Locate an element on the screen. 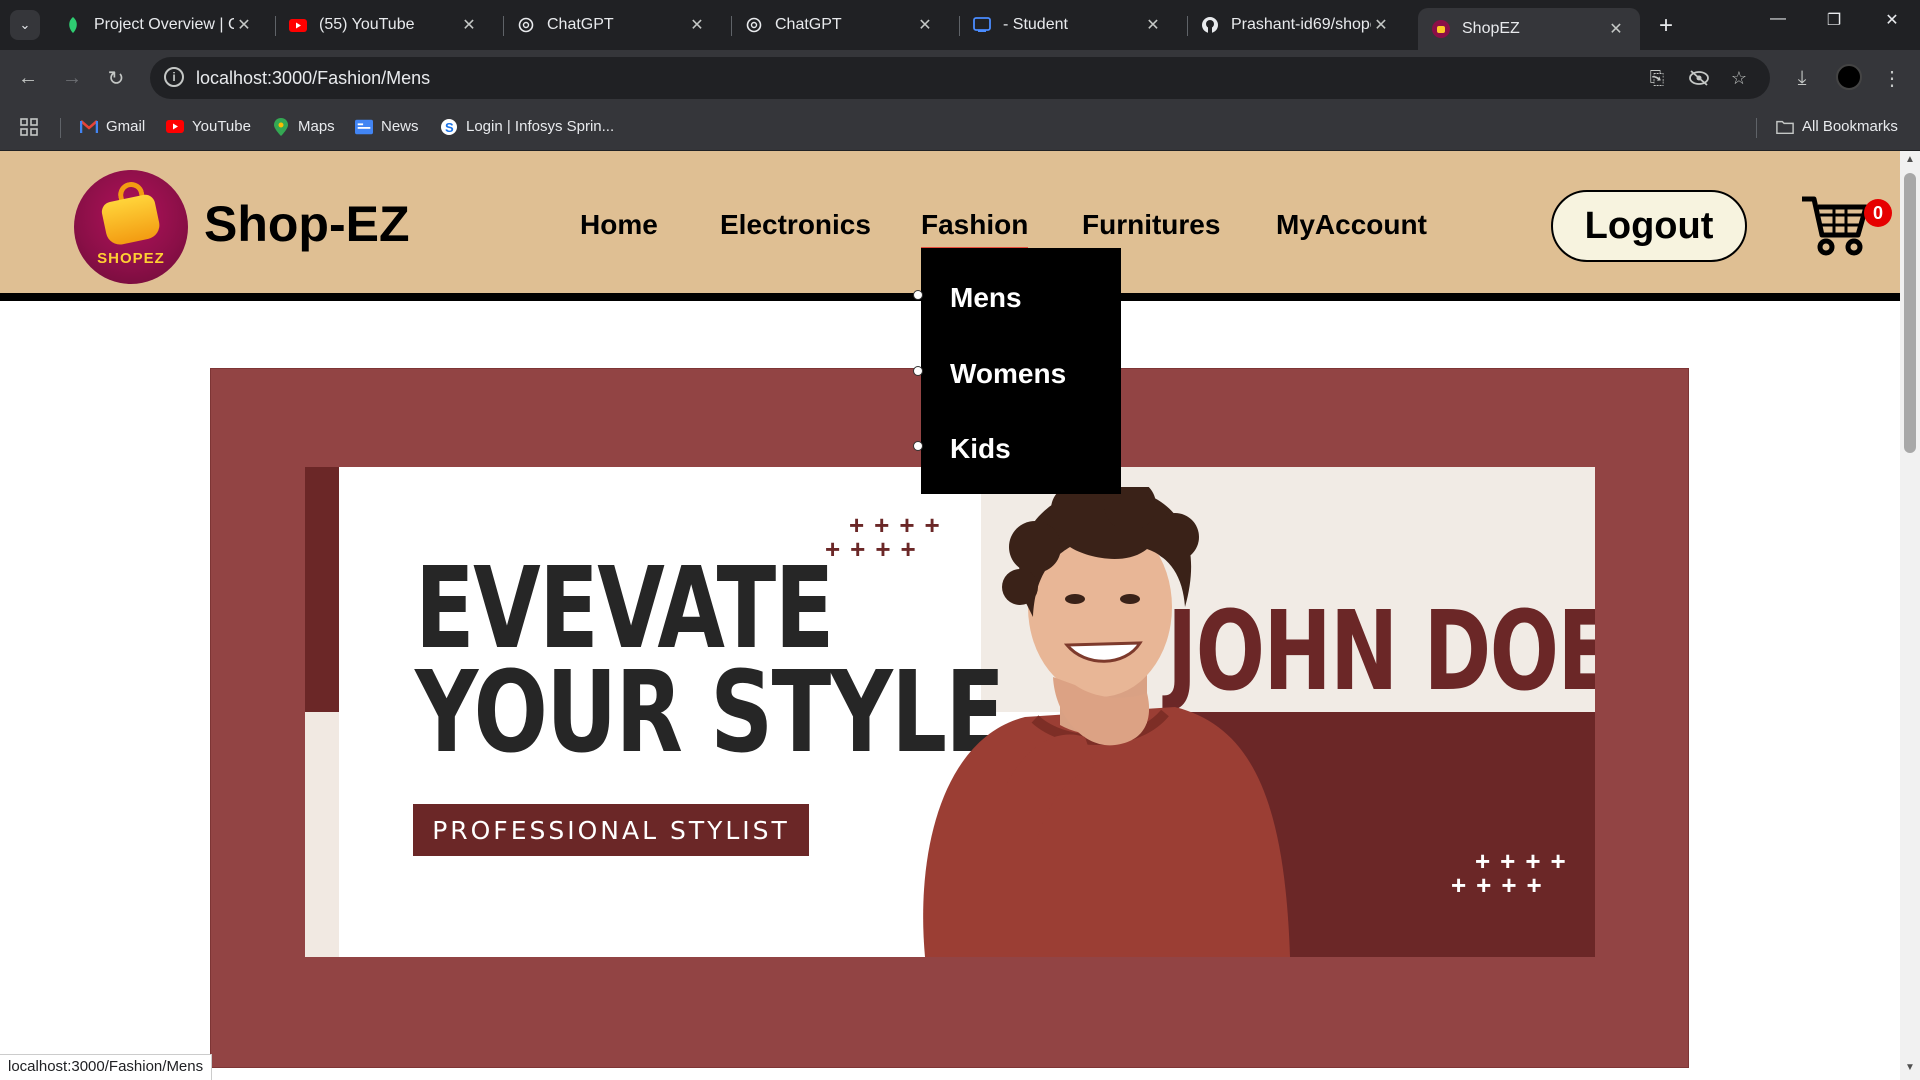 This screenshot has width=1920, height=1080. bookmark-youtube: YouTube is located at coordinates (208, 126).